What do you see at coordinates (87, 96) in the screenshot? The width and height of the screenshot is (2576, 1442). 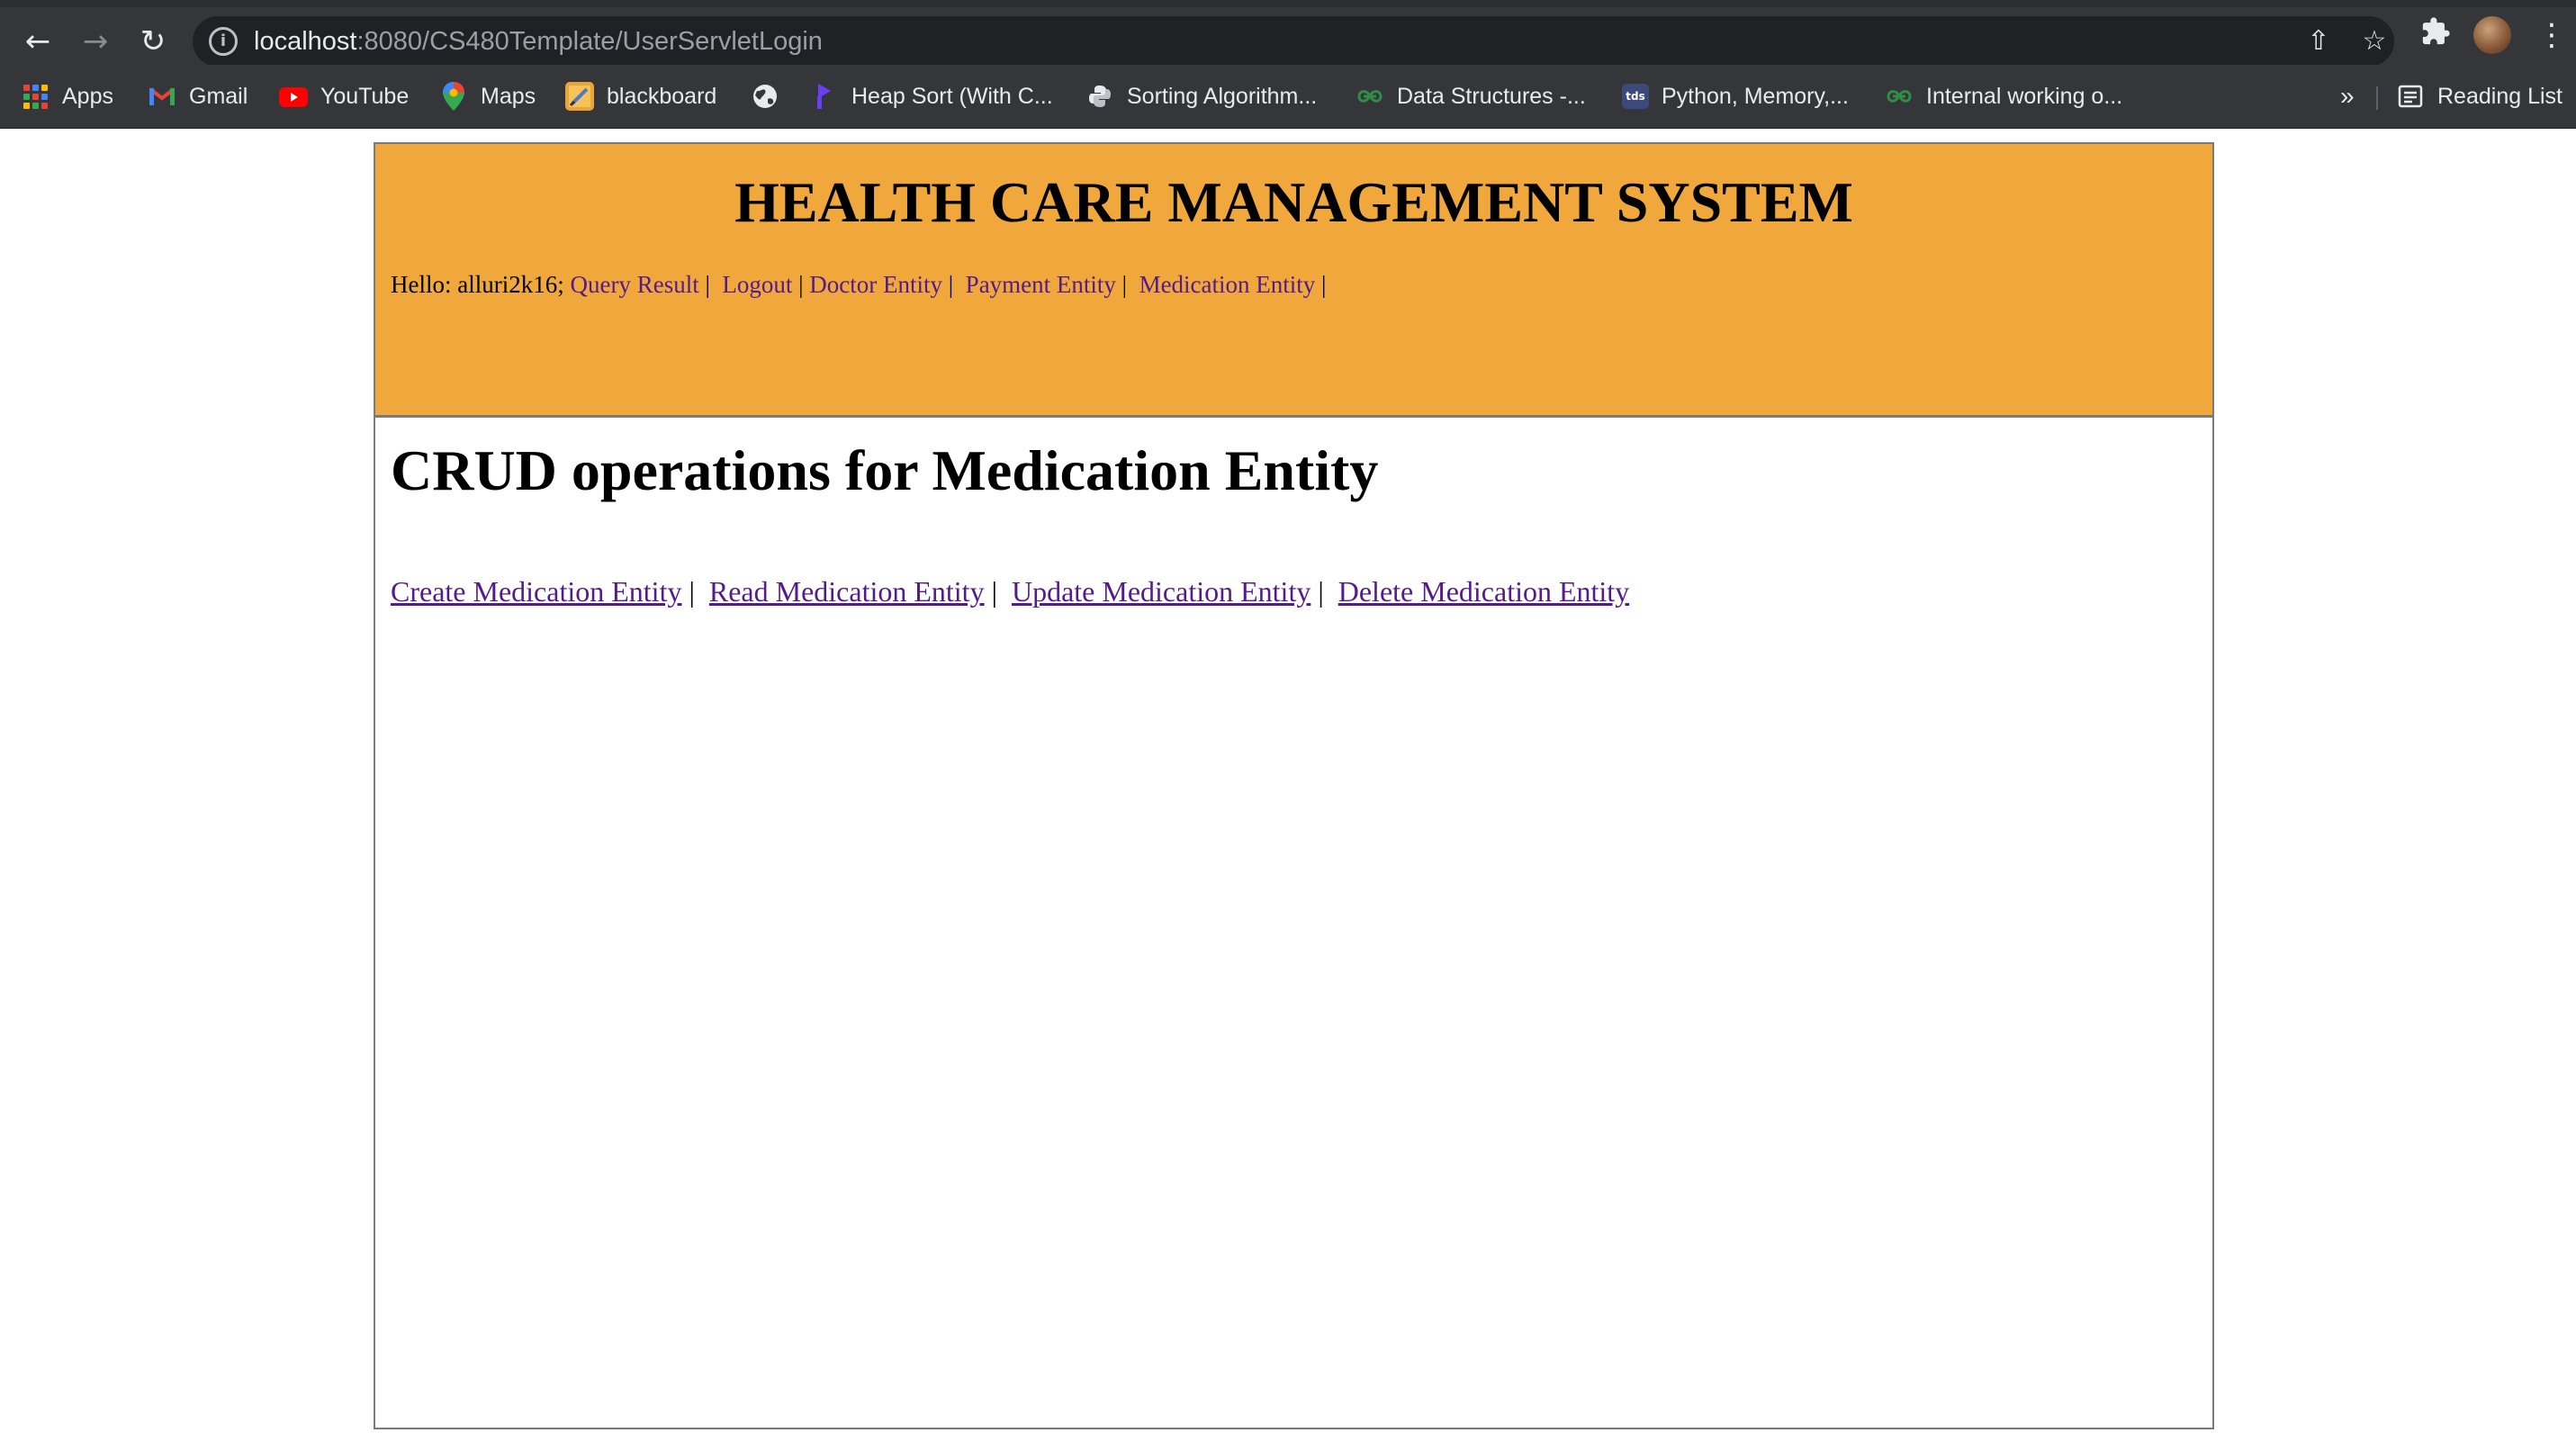 I see `bookmark-label: Apps` at bounding box center [87, 96].